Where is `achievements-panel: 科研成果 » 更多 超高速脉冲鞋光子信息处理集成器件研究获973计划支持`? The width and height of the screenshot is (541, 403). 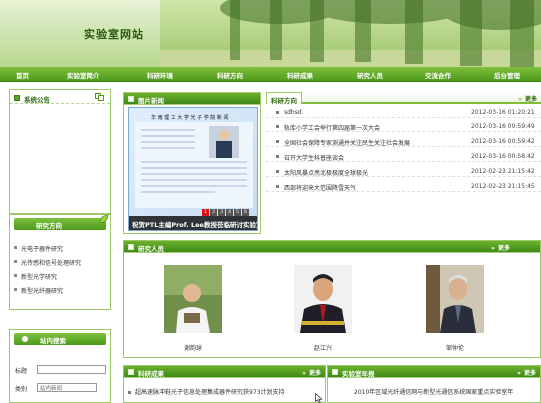 achievements-panel: 科研成果 » 更多 超高速脉冲鞋光子信息处理集成器件研究获973计划支持 is located at coordinates (224, 384).